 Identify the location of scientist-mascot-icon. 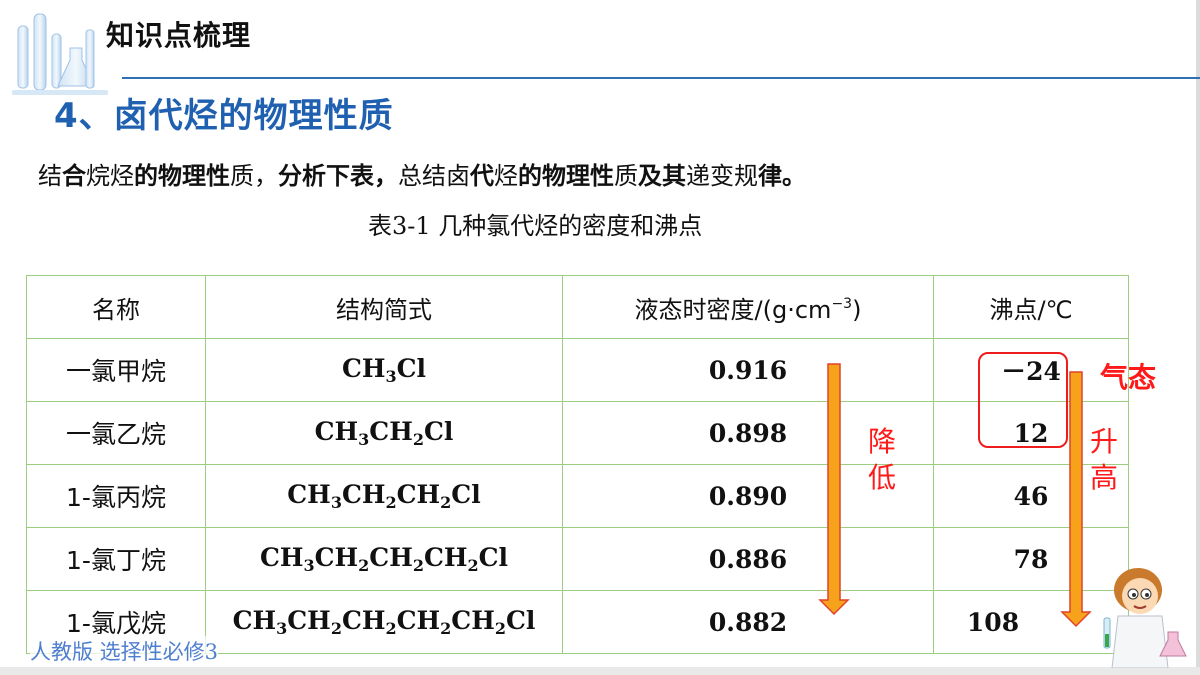
(1145, 618).